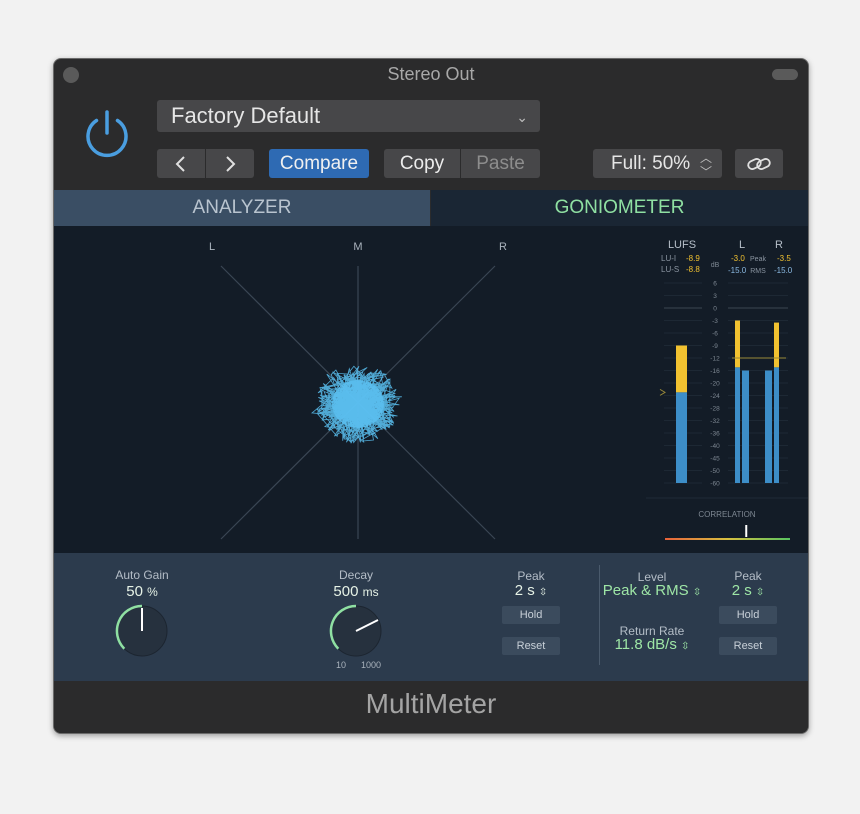 Image resolution: width=860 pixels, height=814 pixels. I want to click on db-scale-tick: -32, so click(715, 421).